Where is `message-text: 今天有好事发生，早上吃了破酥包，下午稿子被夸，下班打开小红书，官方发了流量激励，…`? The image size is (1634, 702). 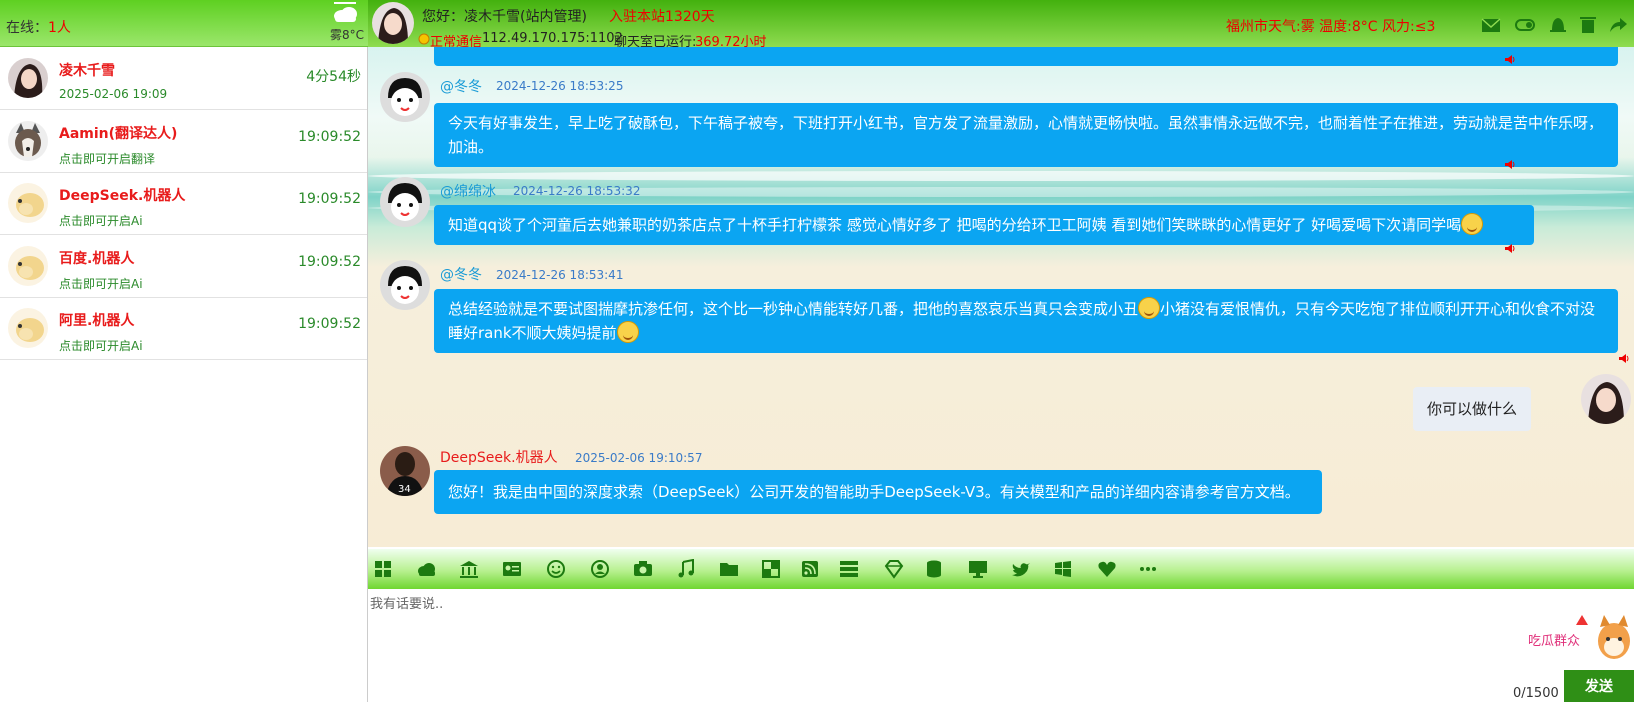 message-text: 今天有好事发生，早上吃了破酥包，下午稿子被夸，下班打开小红书，官方发了流量激励，… is located at coordinates (1026, 135).